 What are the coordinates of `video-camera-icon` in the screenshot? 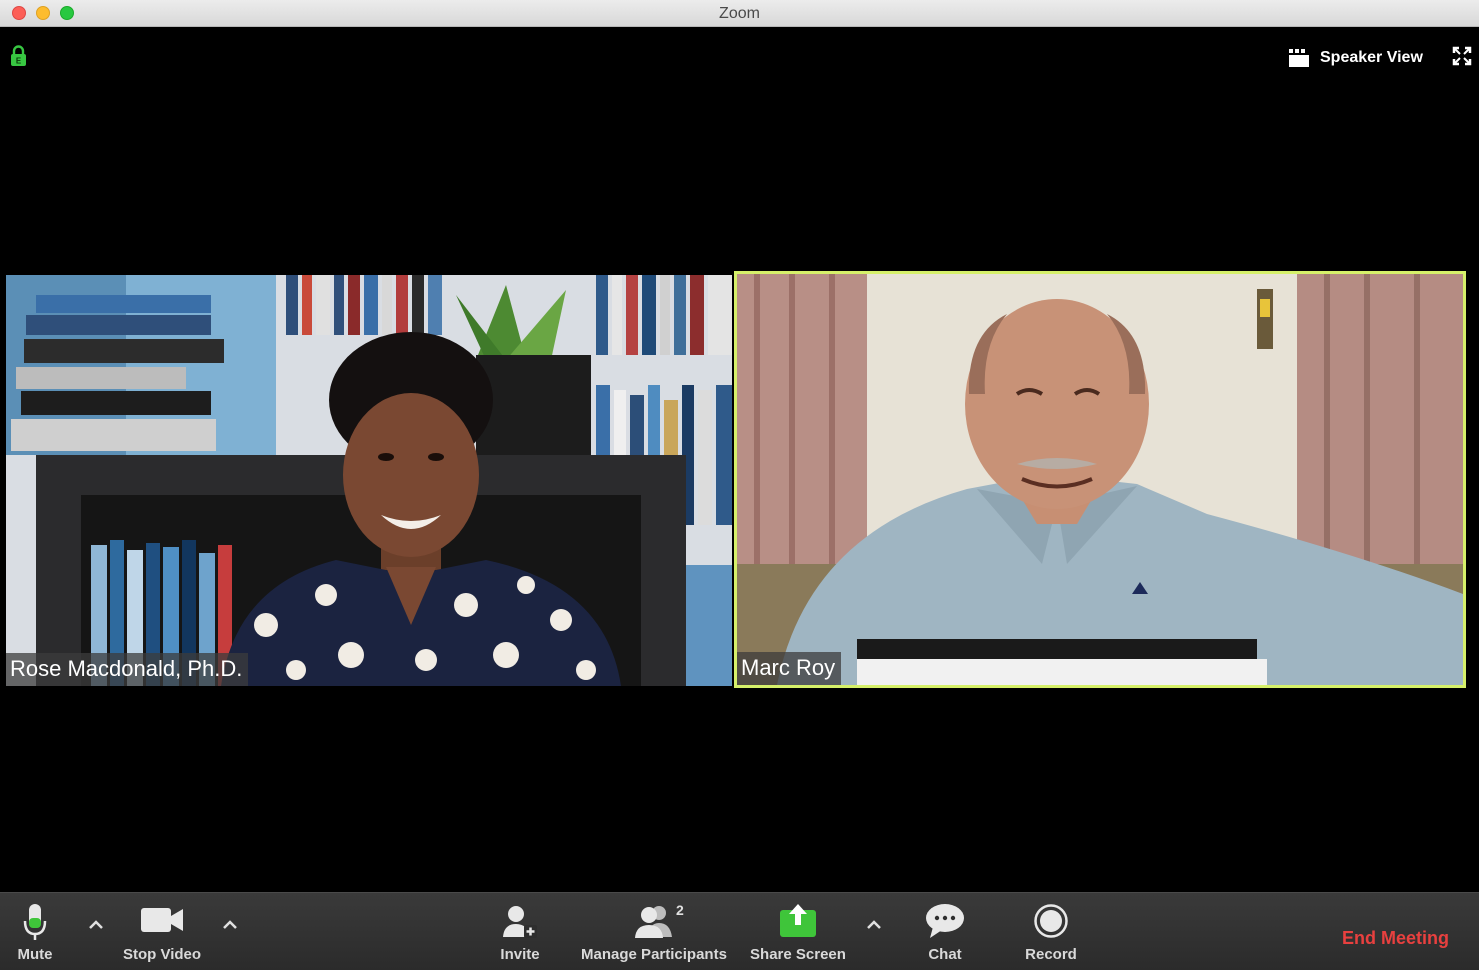 It's located at (162, 920).